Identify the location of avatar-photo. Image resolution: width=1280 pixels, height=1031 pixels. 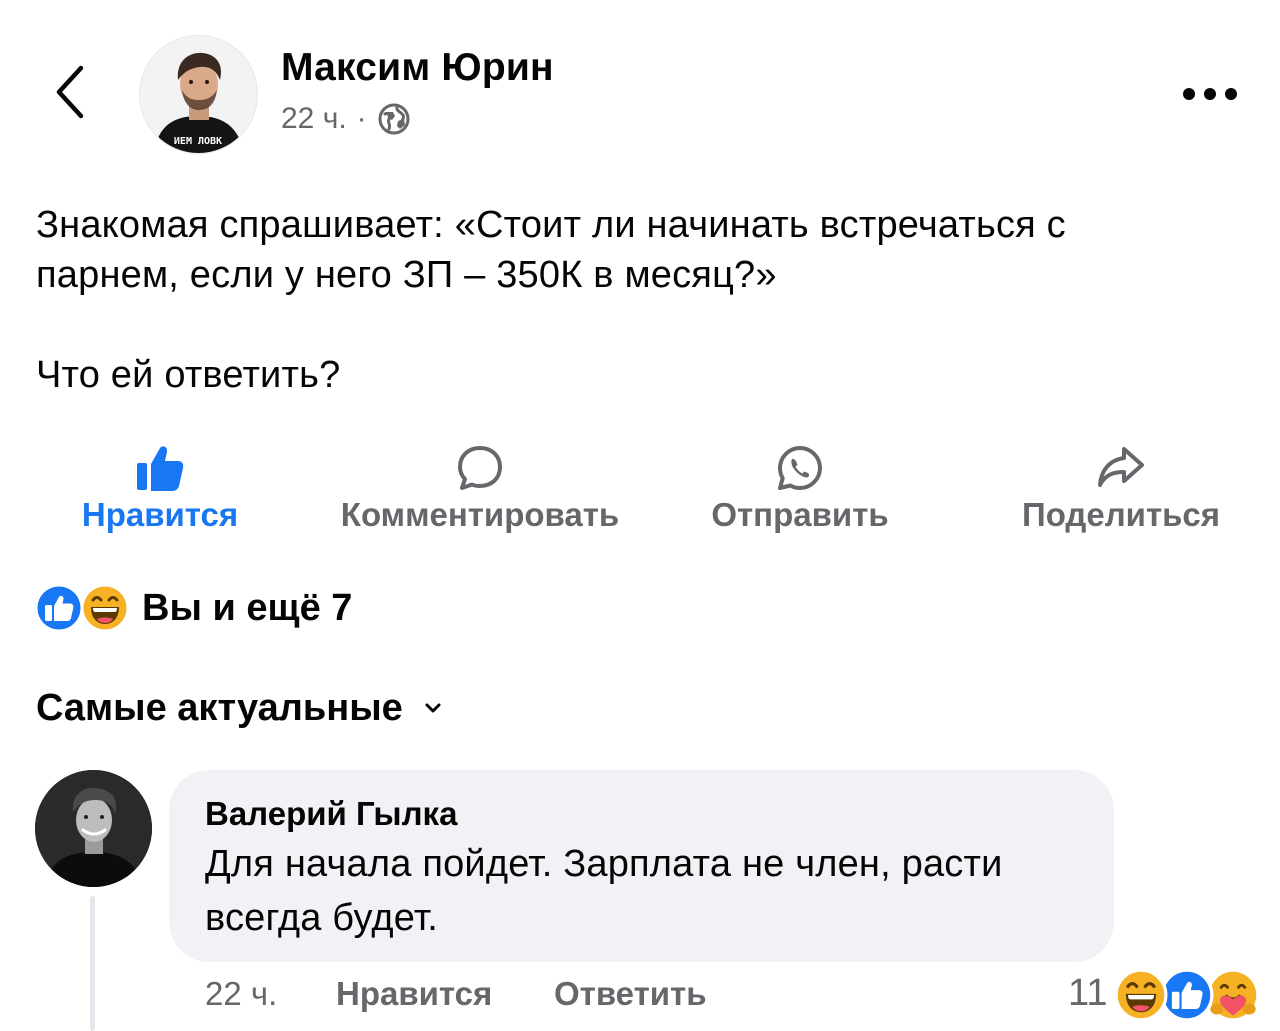
(93, 828).